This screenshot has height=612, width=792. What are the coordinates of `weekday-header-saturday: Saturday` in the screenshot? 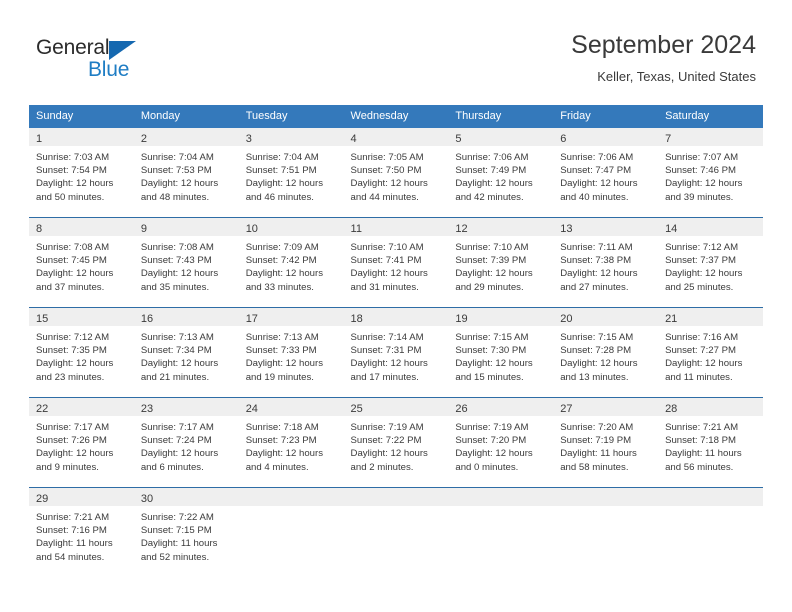 It's located at (710, 116).